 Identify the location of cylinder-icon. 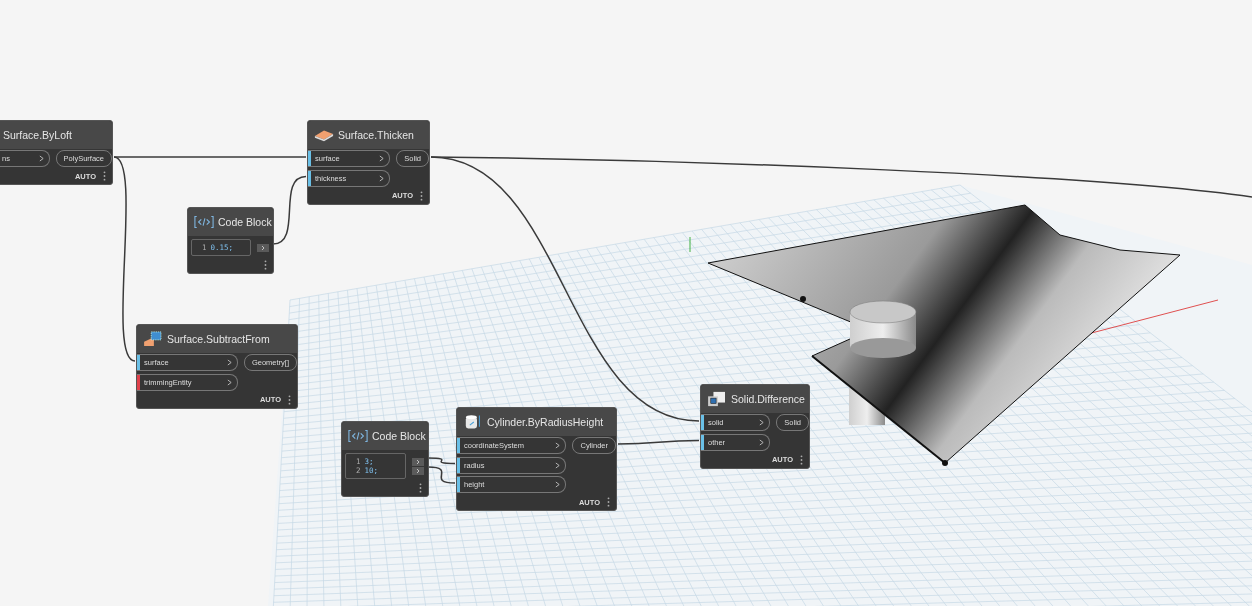
(473, 422).